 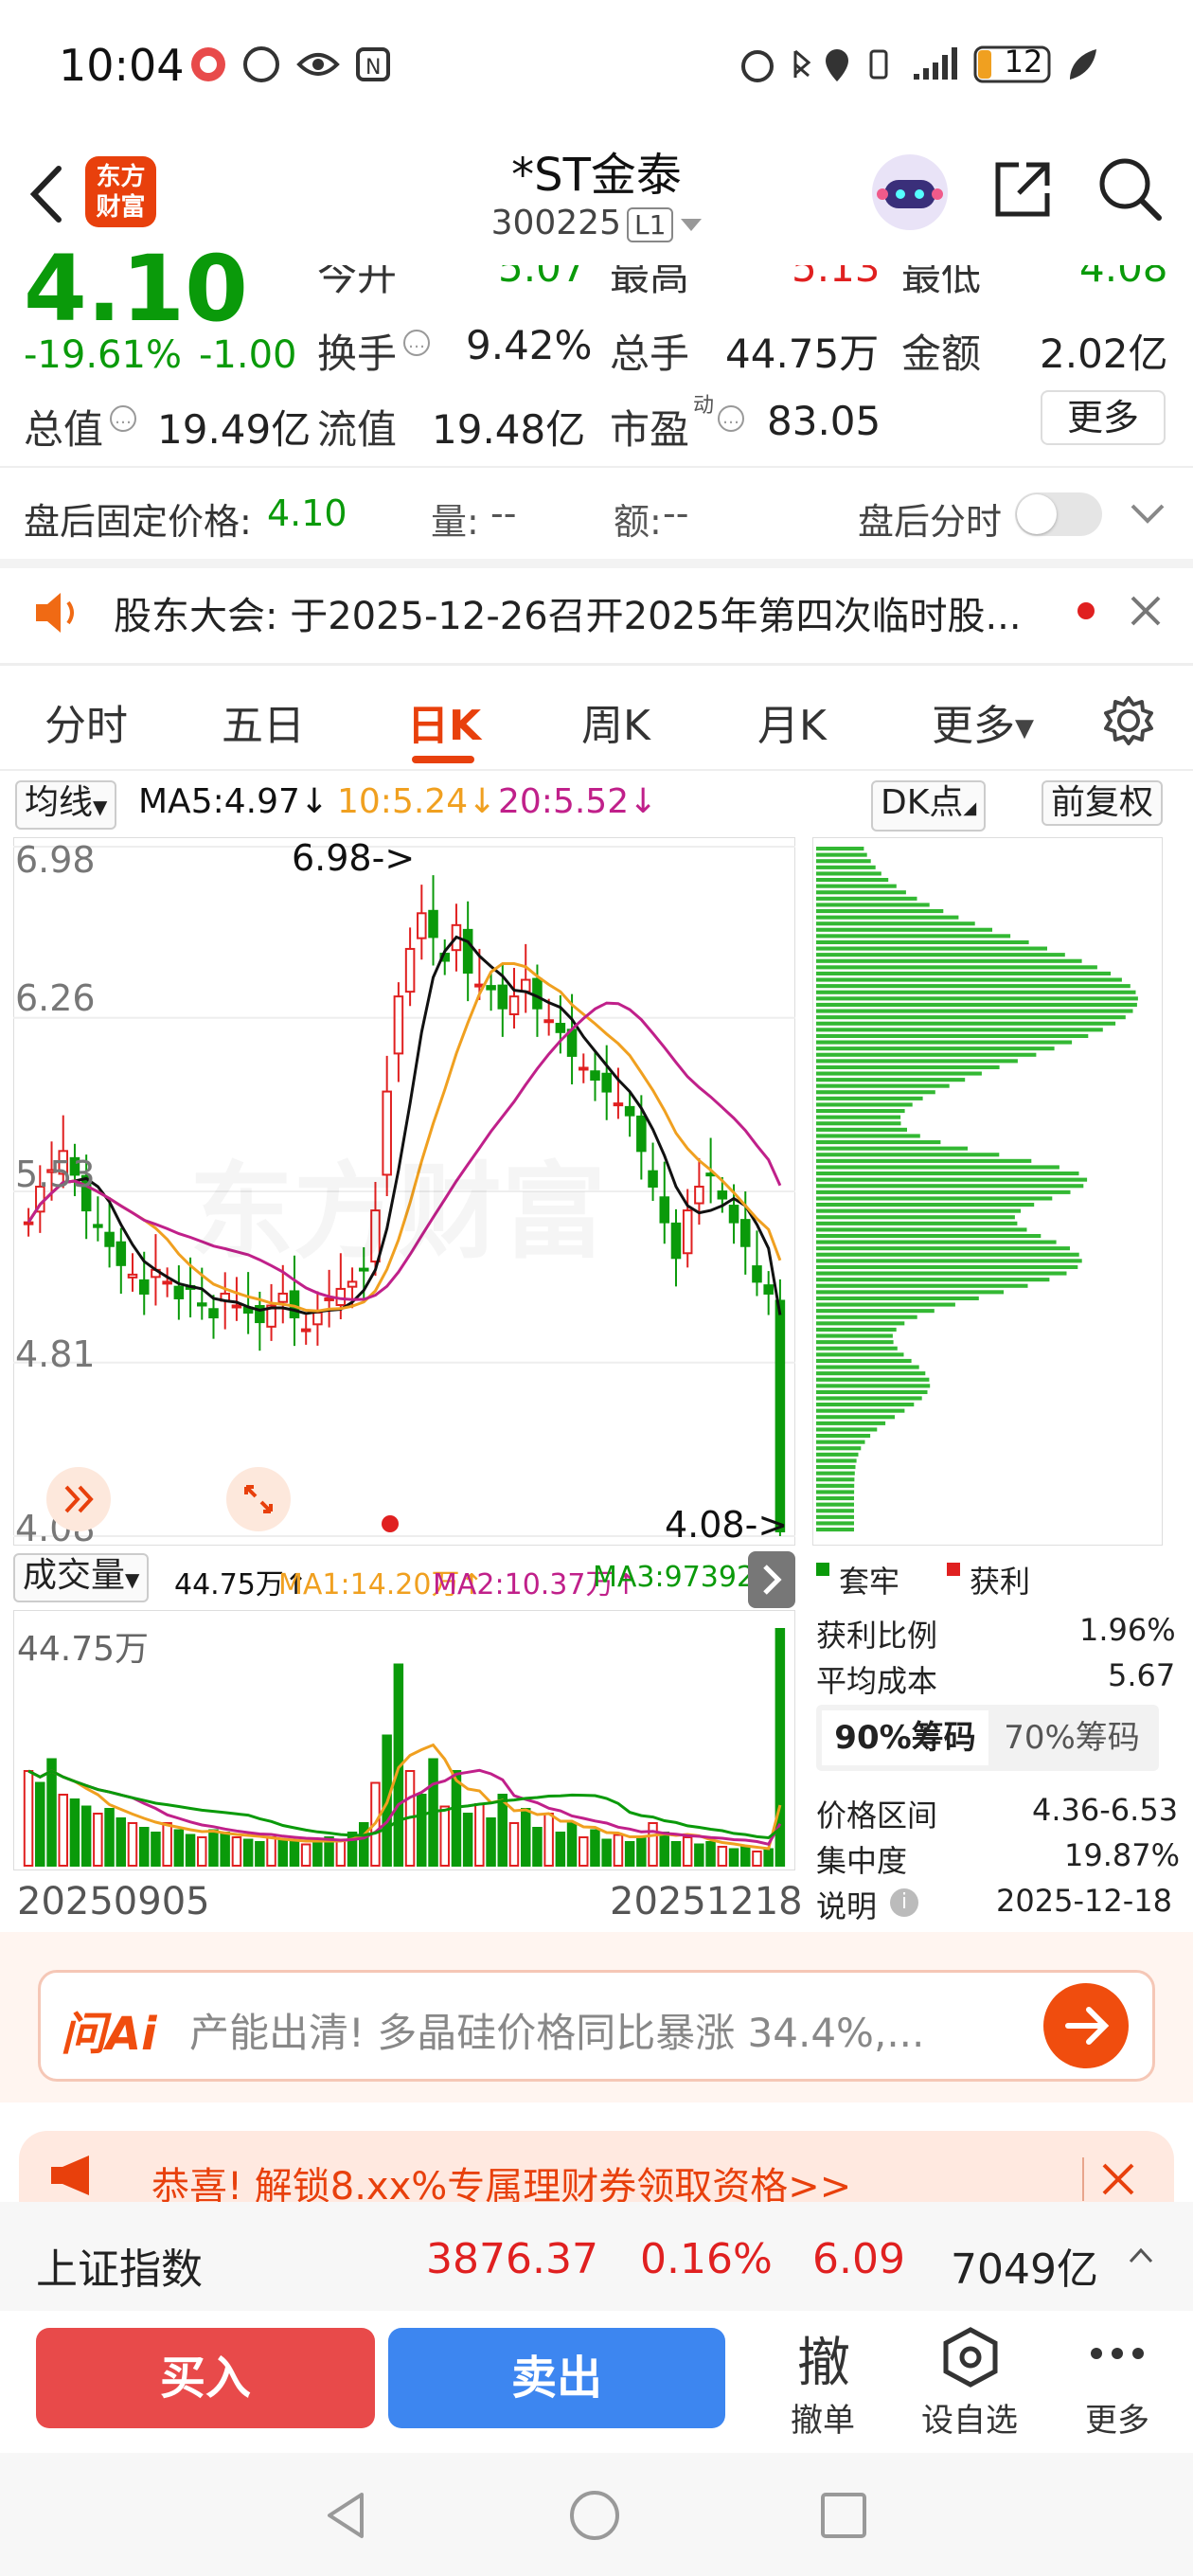 What do you see at coordinates (1128, 720) in the screenshot?
I see `settings-gear-icon` at bounding box center [1128, 720].